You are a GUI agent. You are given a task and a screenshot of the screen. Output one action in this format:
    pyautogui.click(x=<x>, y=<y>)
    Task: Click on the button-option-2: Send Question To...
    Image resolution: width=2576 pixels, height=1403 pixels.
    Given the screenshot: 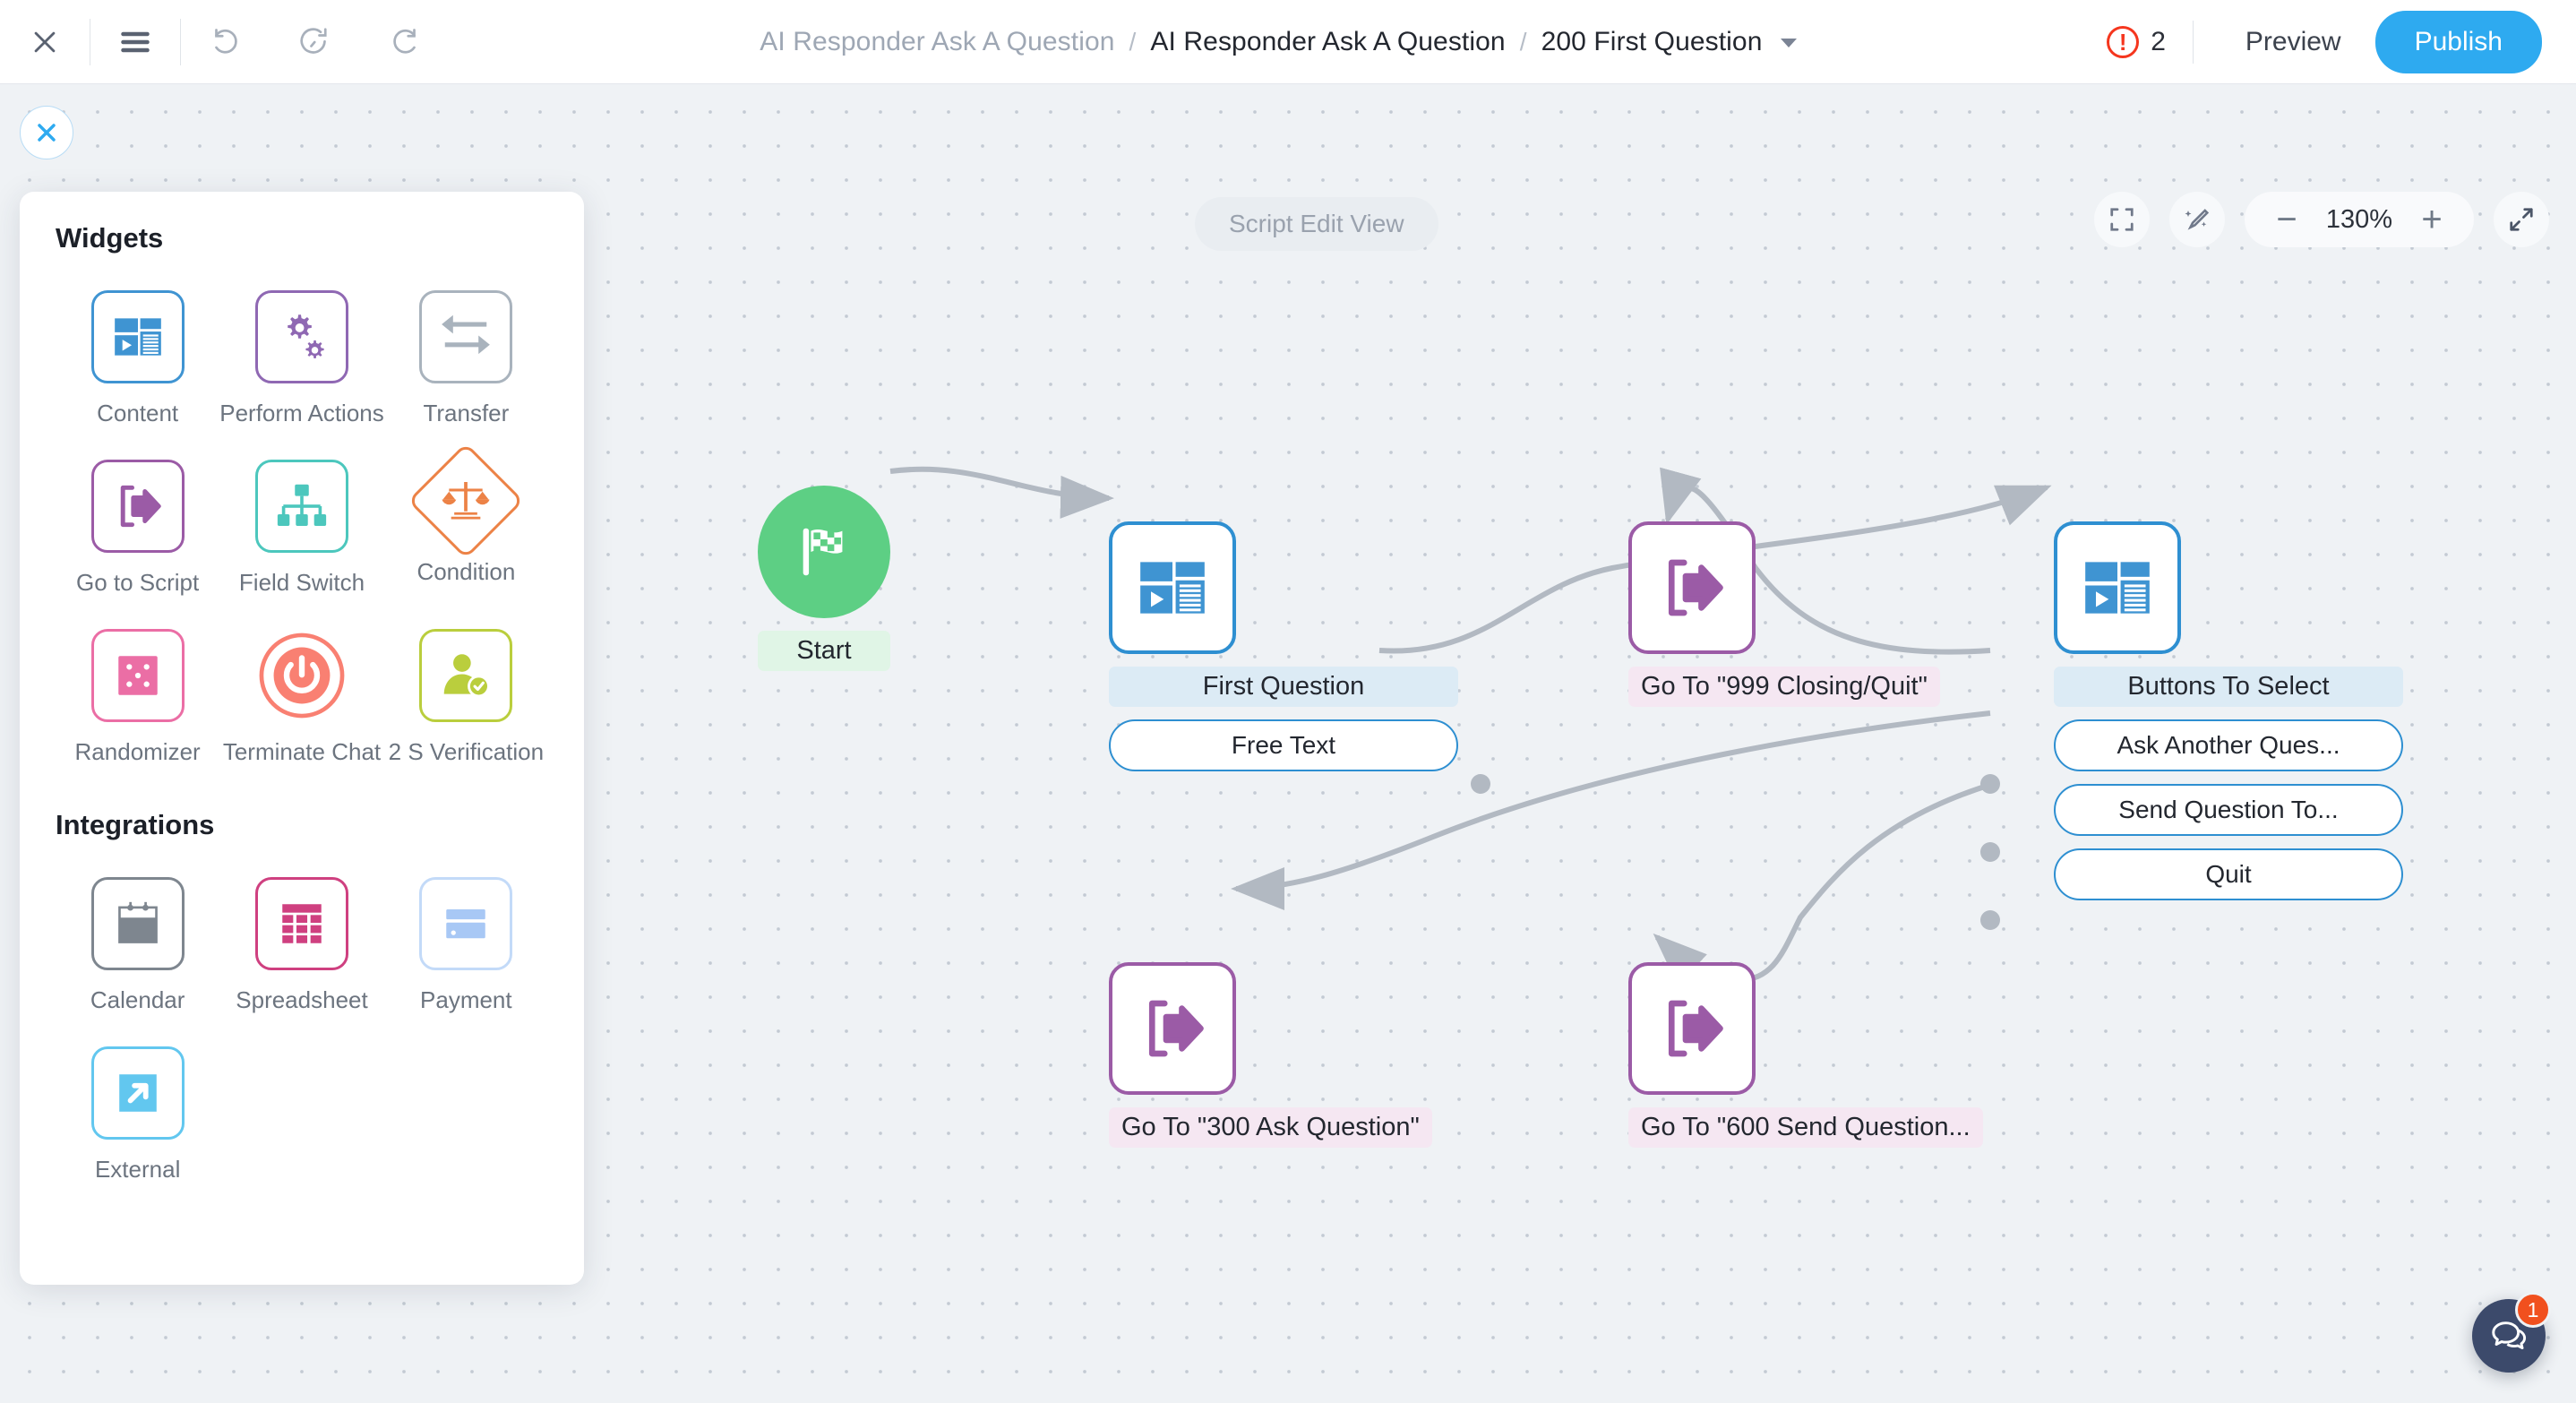 What is the action you would take?
    pyautogui.click(x=2228, y=810)
    